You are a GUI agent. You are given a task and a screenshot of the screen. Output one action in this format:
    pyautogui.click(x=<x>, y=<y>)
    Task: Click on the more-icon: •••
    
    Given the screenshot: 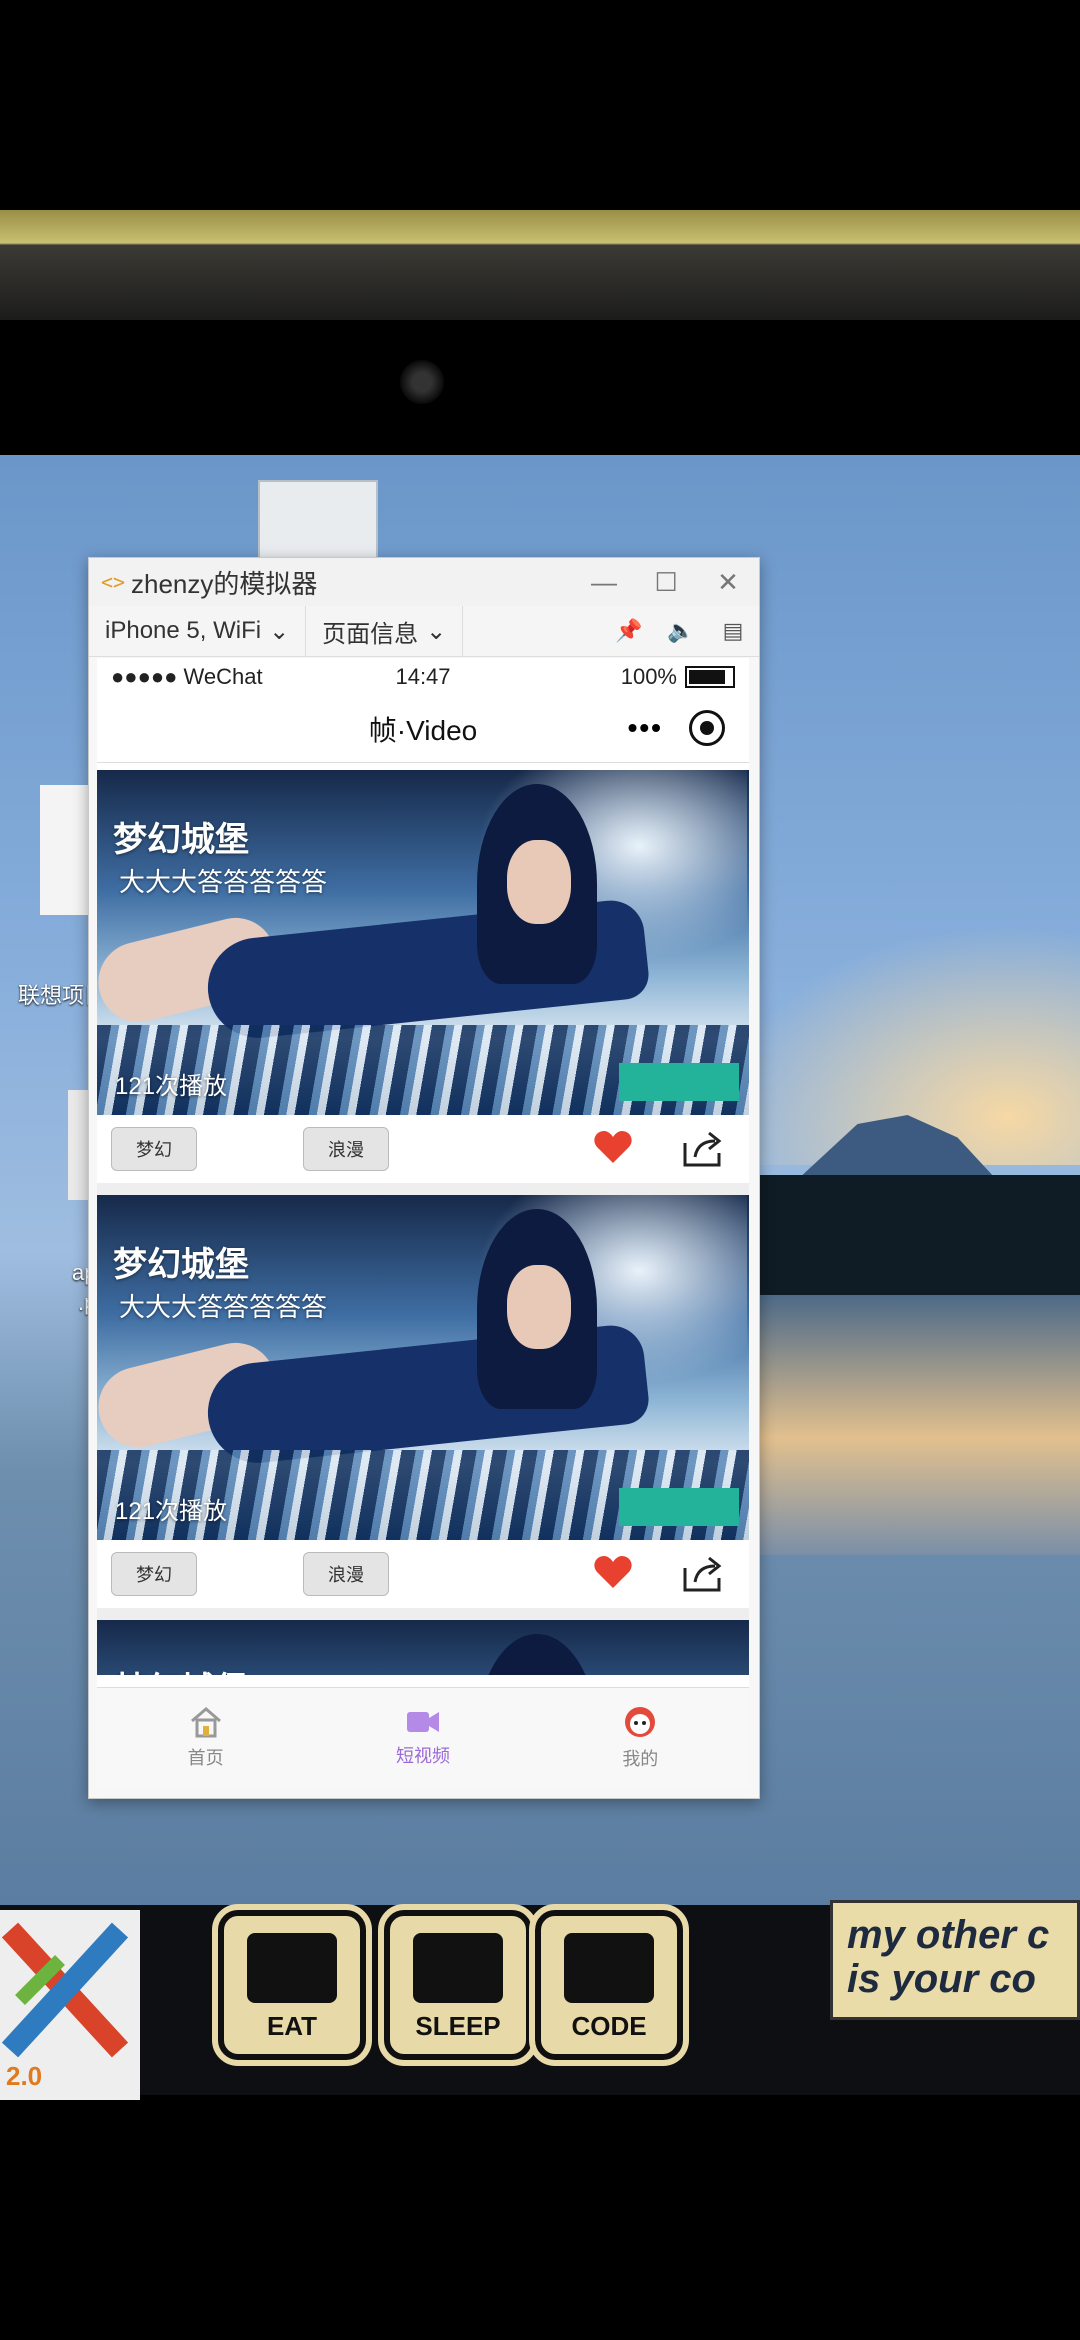 What is the action you would take?
    pyautogui.click(x=645, y=728)
    